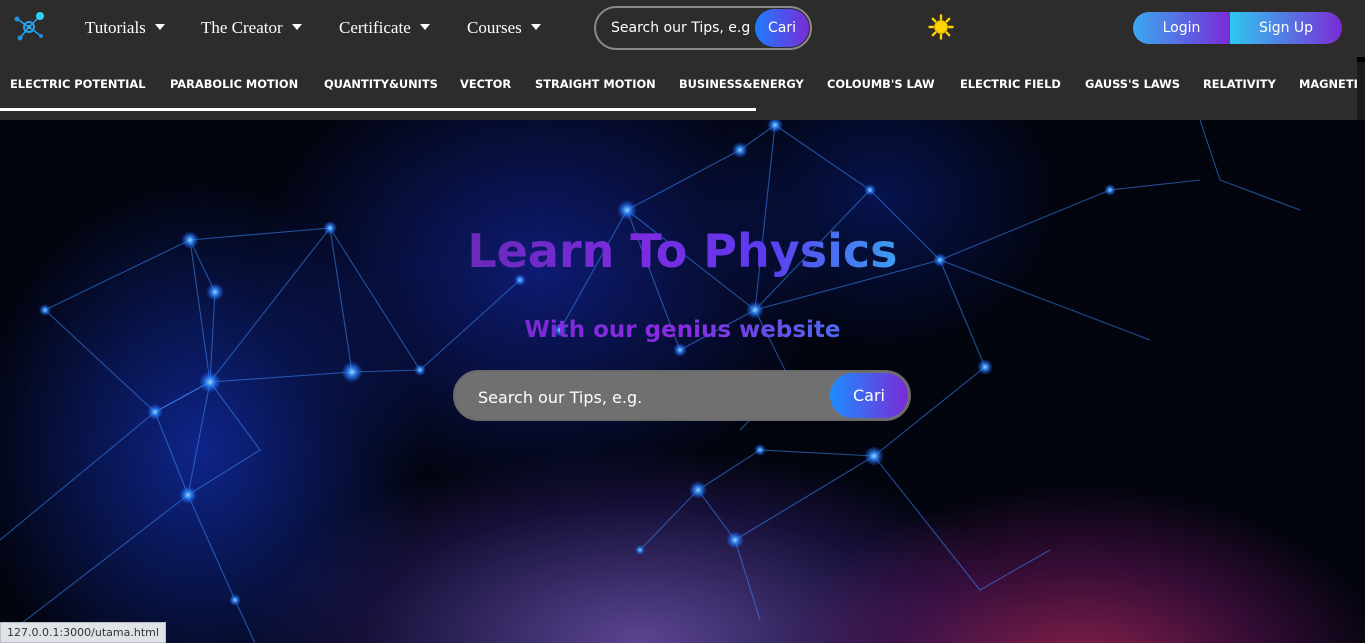  Describe the element at coordinates (234, 84) in the screenshot. I see `topic-parabolic-motion: PARABOLIC MOTION` at that location.